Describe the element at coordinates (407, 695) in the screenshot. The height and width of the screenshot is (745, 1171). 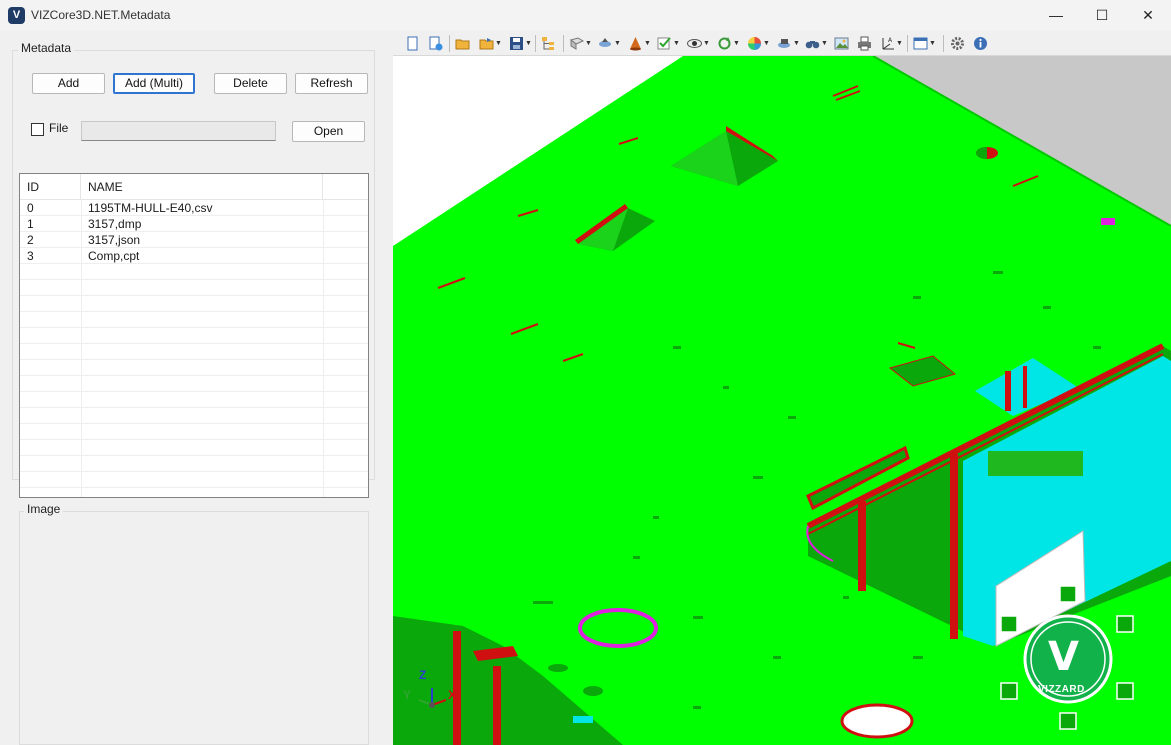
I see `axis-label-y: Y` at that location.